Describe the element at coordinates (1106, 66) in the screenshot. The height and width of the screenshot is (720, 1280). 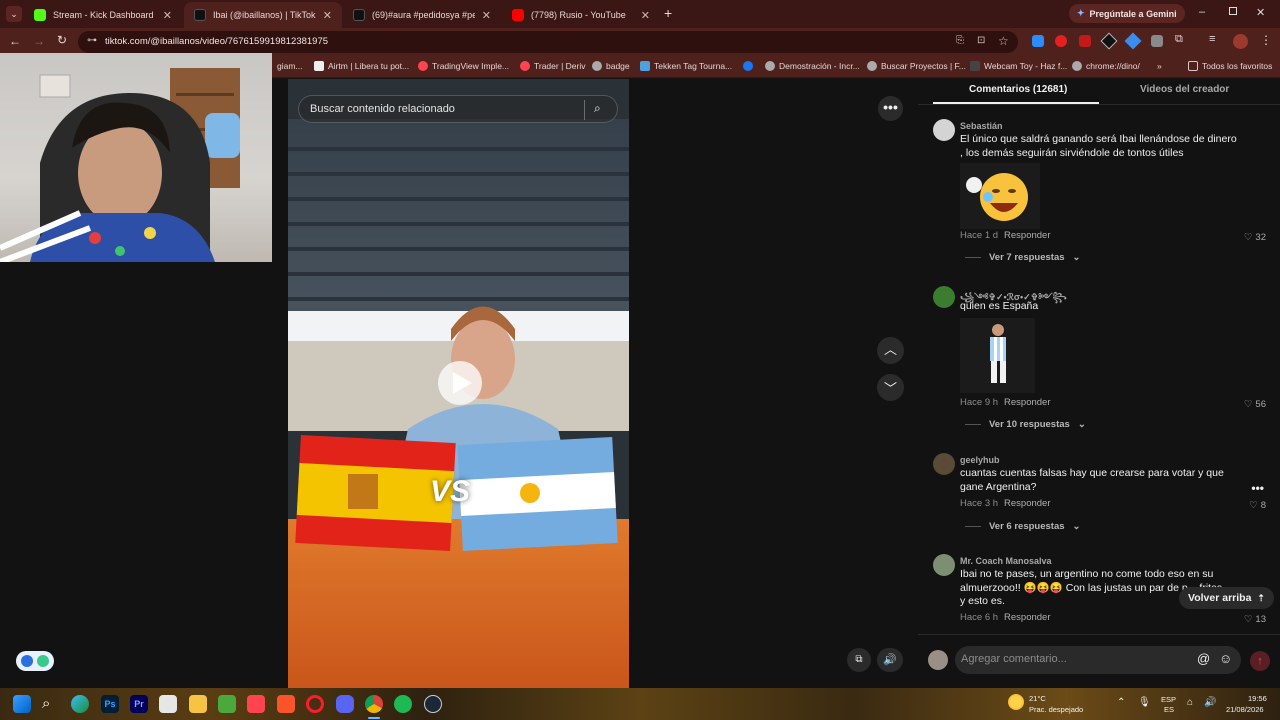
I see `bookmark-item: chrome://dino/` at that location.